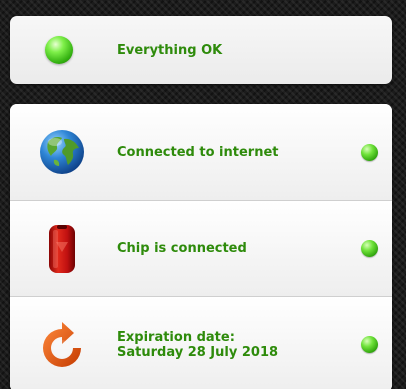 The image size is (406, 389). Describe the element at coordinates (198, 352) in the screenshot. I see `expiration-date: Saturday 28 July 2018` at that location.